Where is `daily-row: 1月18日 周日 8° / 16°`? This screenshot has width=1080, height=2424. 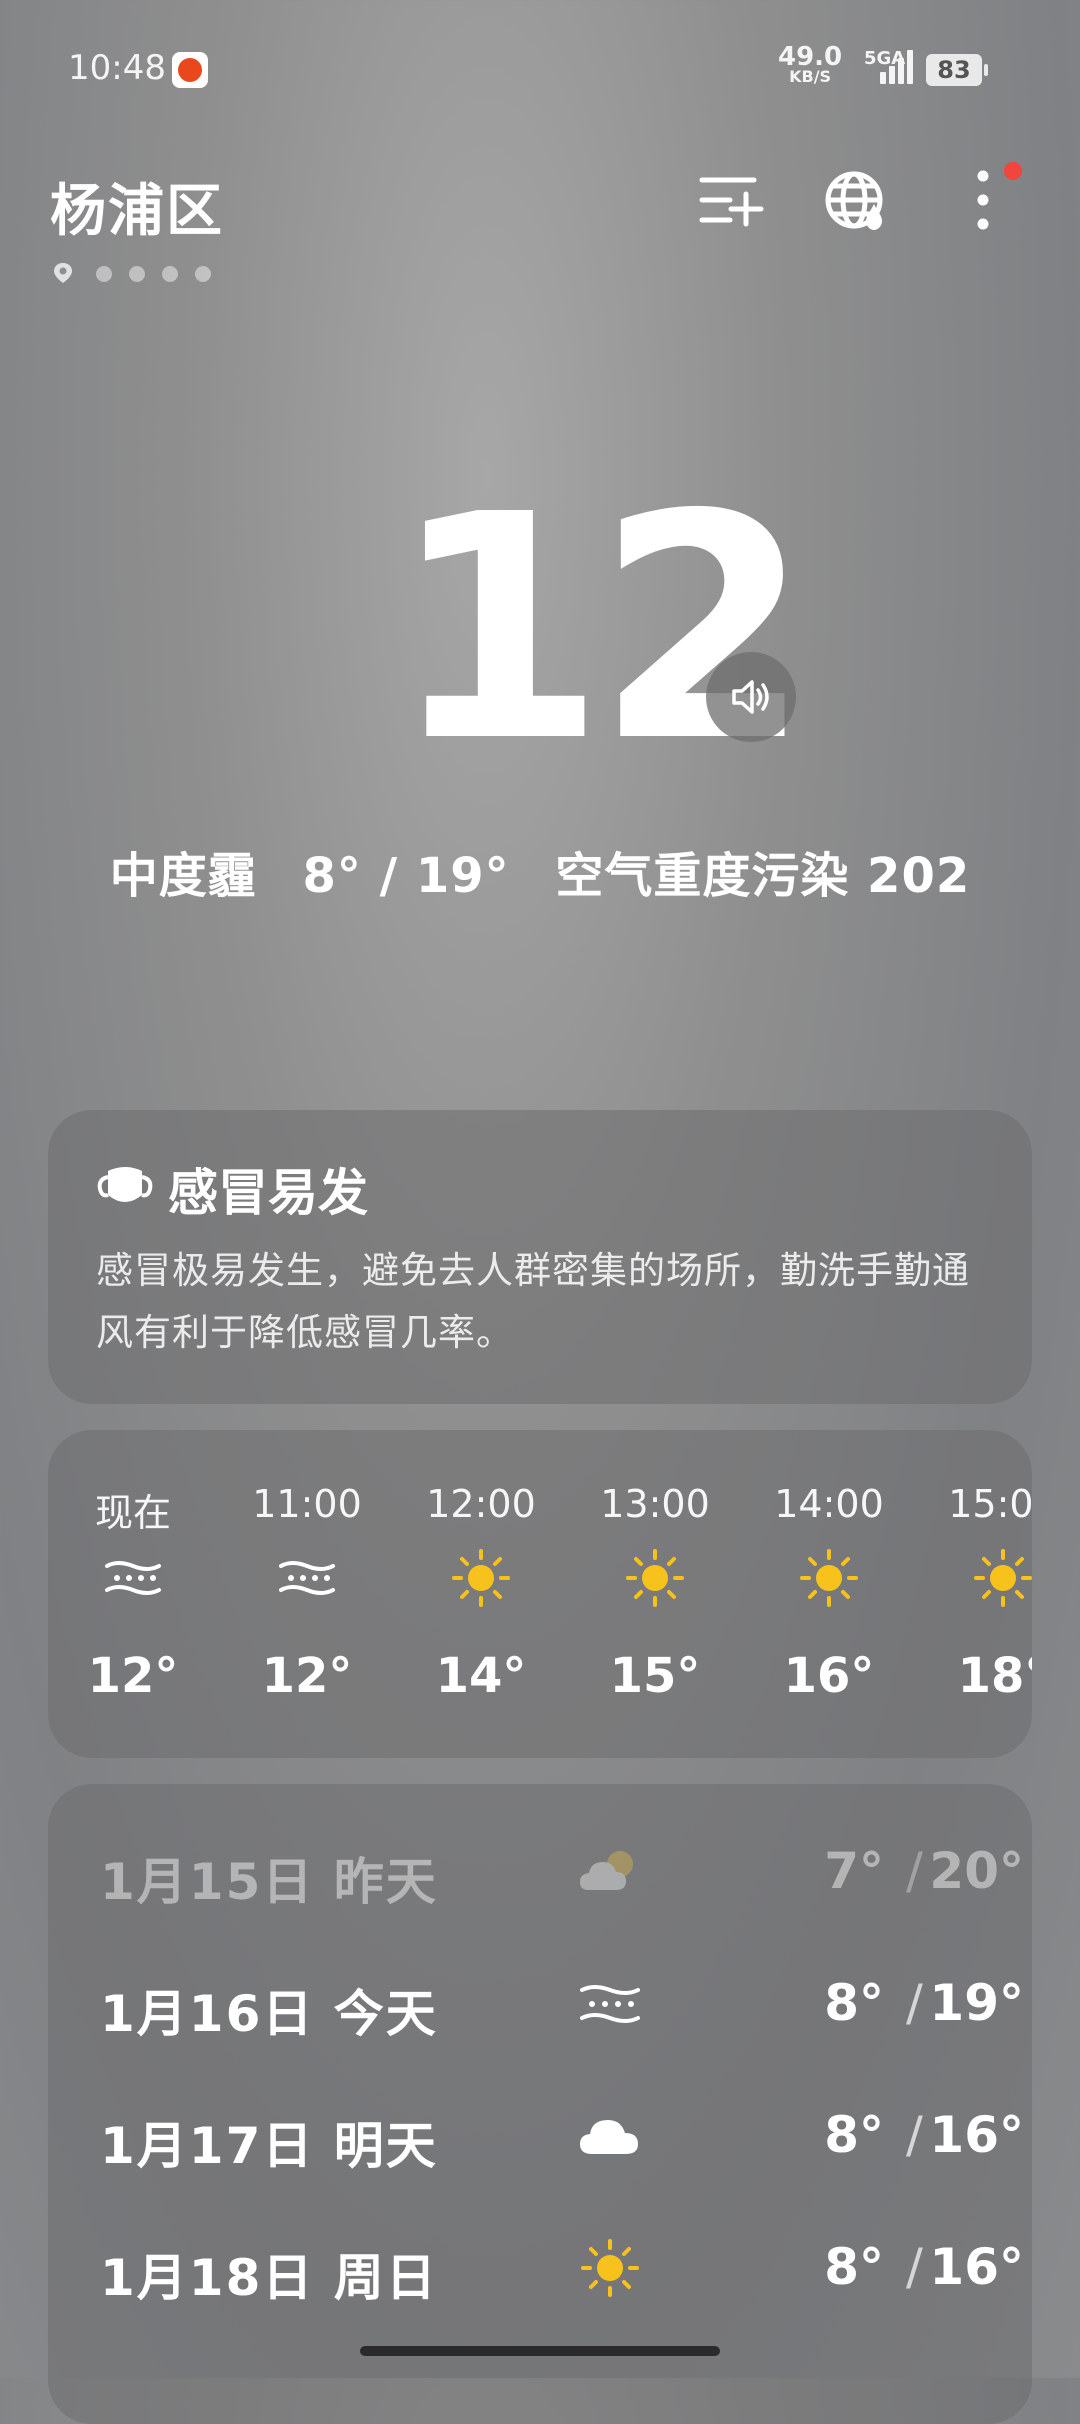
daily-row: 1月18日 周日 8° / 16° is located at coordinates (540, 2268).